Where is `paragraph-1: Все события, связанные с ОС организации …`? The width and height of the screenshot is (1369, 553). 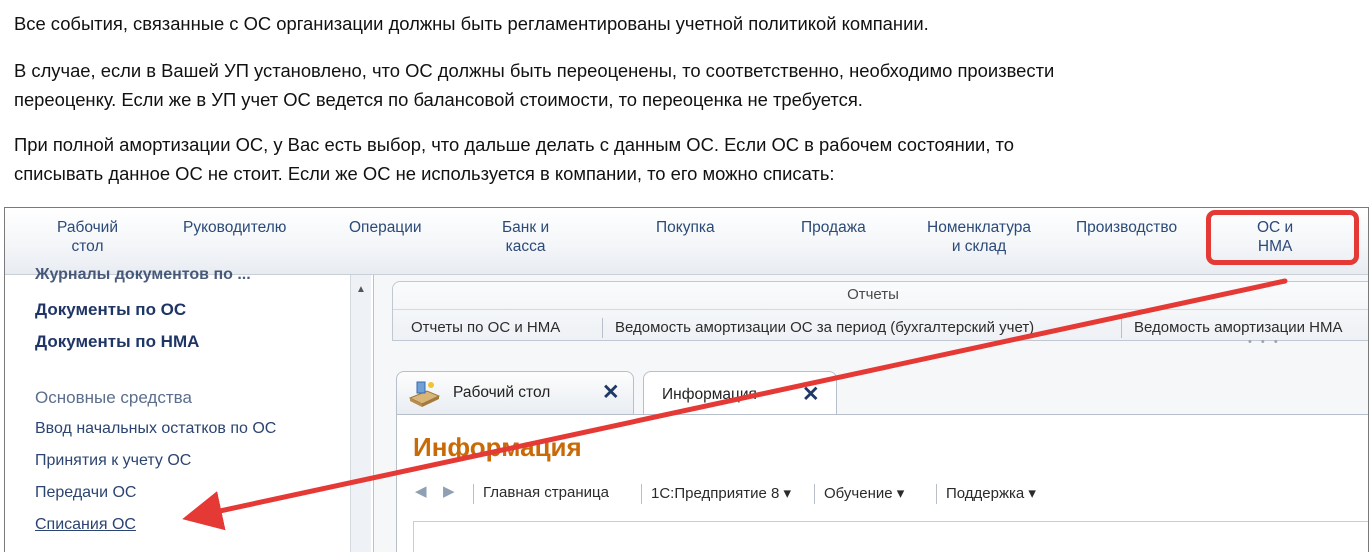 paragraph-1: Все события, связанные с ОС организации … is located at coordinates (471, 23).